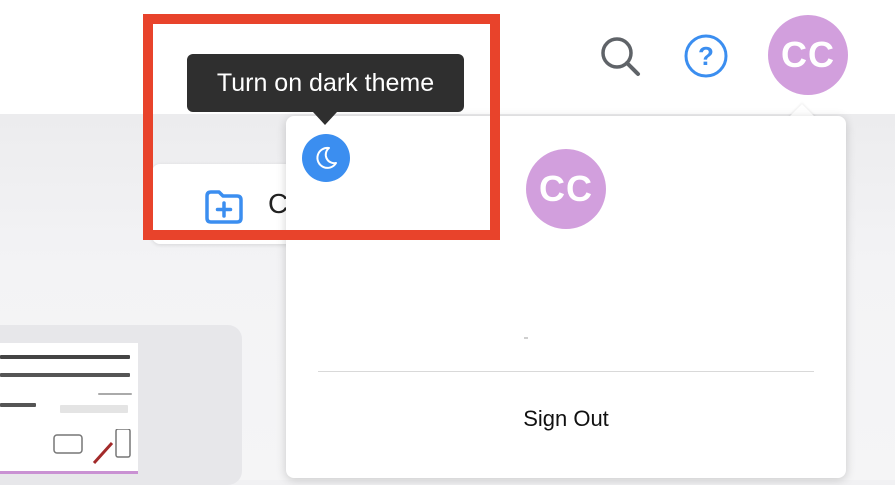  Describe the element at coordinates (566, 371) in the screenshot. I see `menu-divider` at that location.